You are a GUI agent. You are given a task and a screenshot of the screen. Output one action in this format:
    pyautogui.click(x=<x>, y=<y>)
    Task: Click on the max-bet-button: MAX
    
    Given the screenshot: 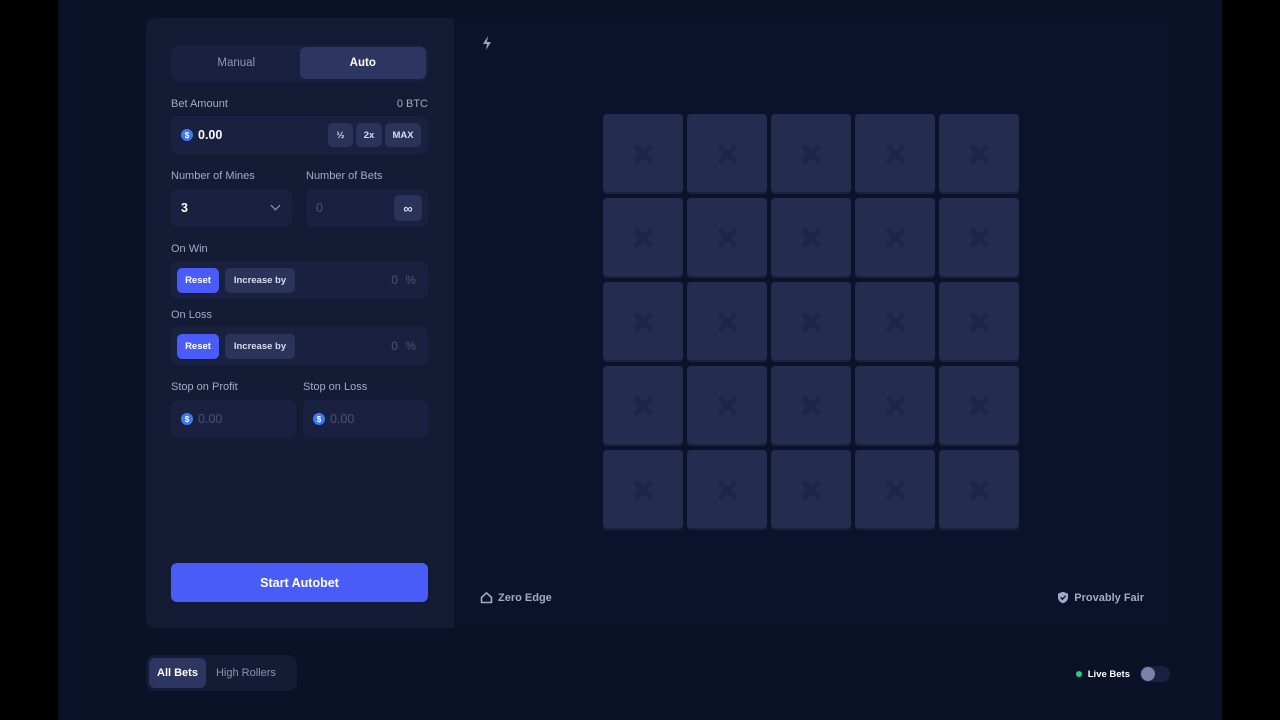 What is the action you would take?
    pyautogui.click(x=403, y=135)
    